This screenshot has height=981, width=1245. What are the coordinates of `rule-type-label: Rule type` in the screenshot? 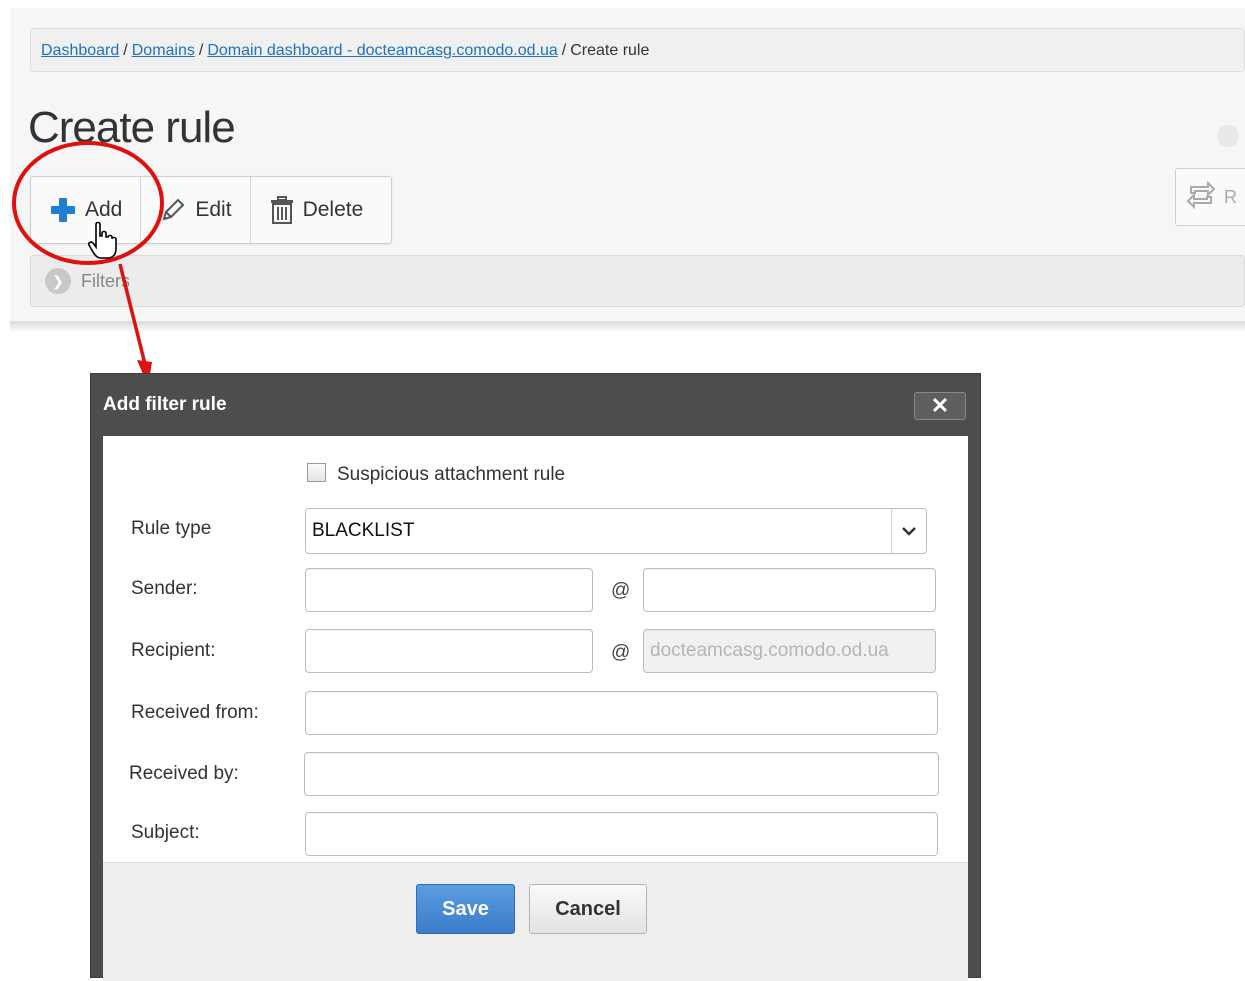 It's located at (171, 528).